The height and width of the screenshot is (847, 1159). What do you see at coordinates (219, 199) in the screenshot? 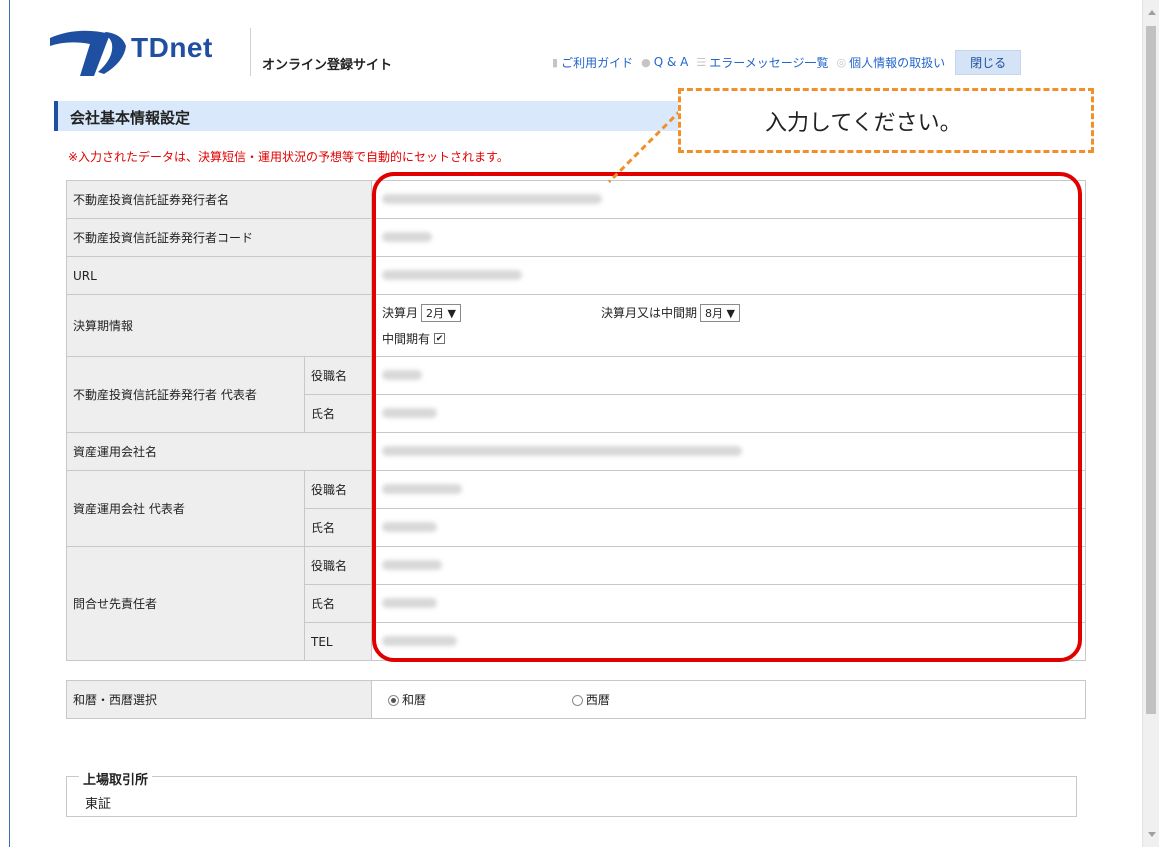
I see `issuer-name-label: 不動産投資信託証券発行者名` at bounding box center [219, 199].